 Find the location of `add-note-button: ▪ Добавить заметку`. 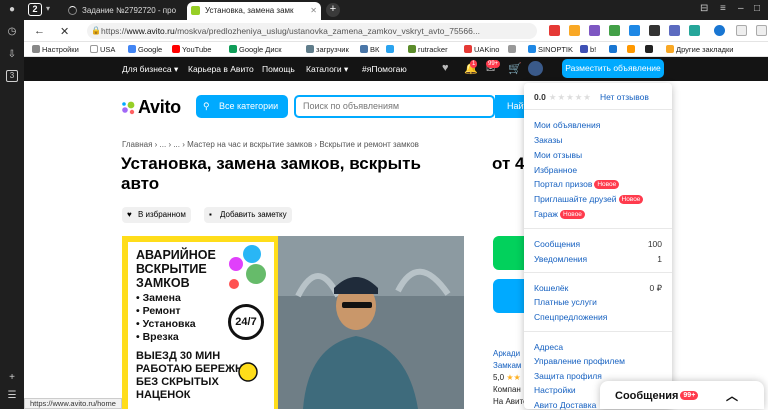

add-note-button: ▪ Добавить заметку is located at coordinates (248, 215).